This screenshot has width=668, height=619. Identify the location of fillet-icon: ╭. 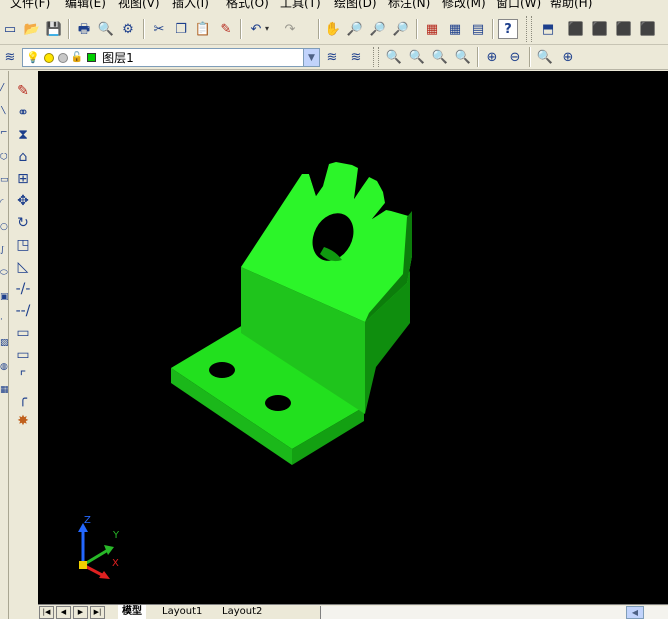
(23, 399).